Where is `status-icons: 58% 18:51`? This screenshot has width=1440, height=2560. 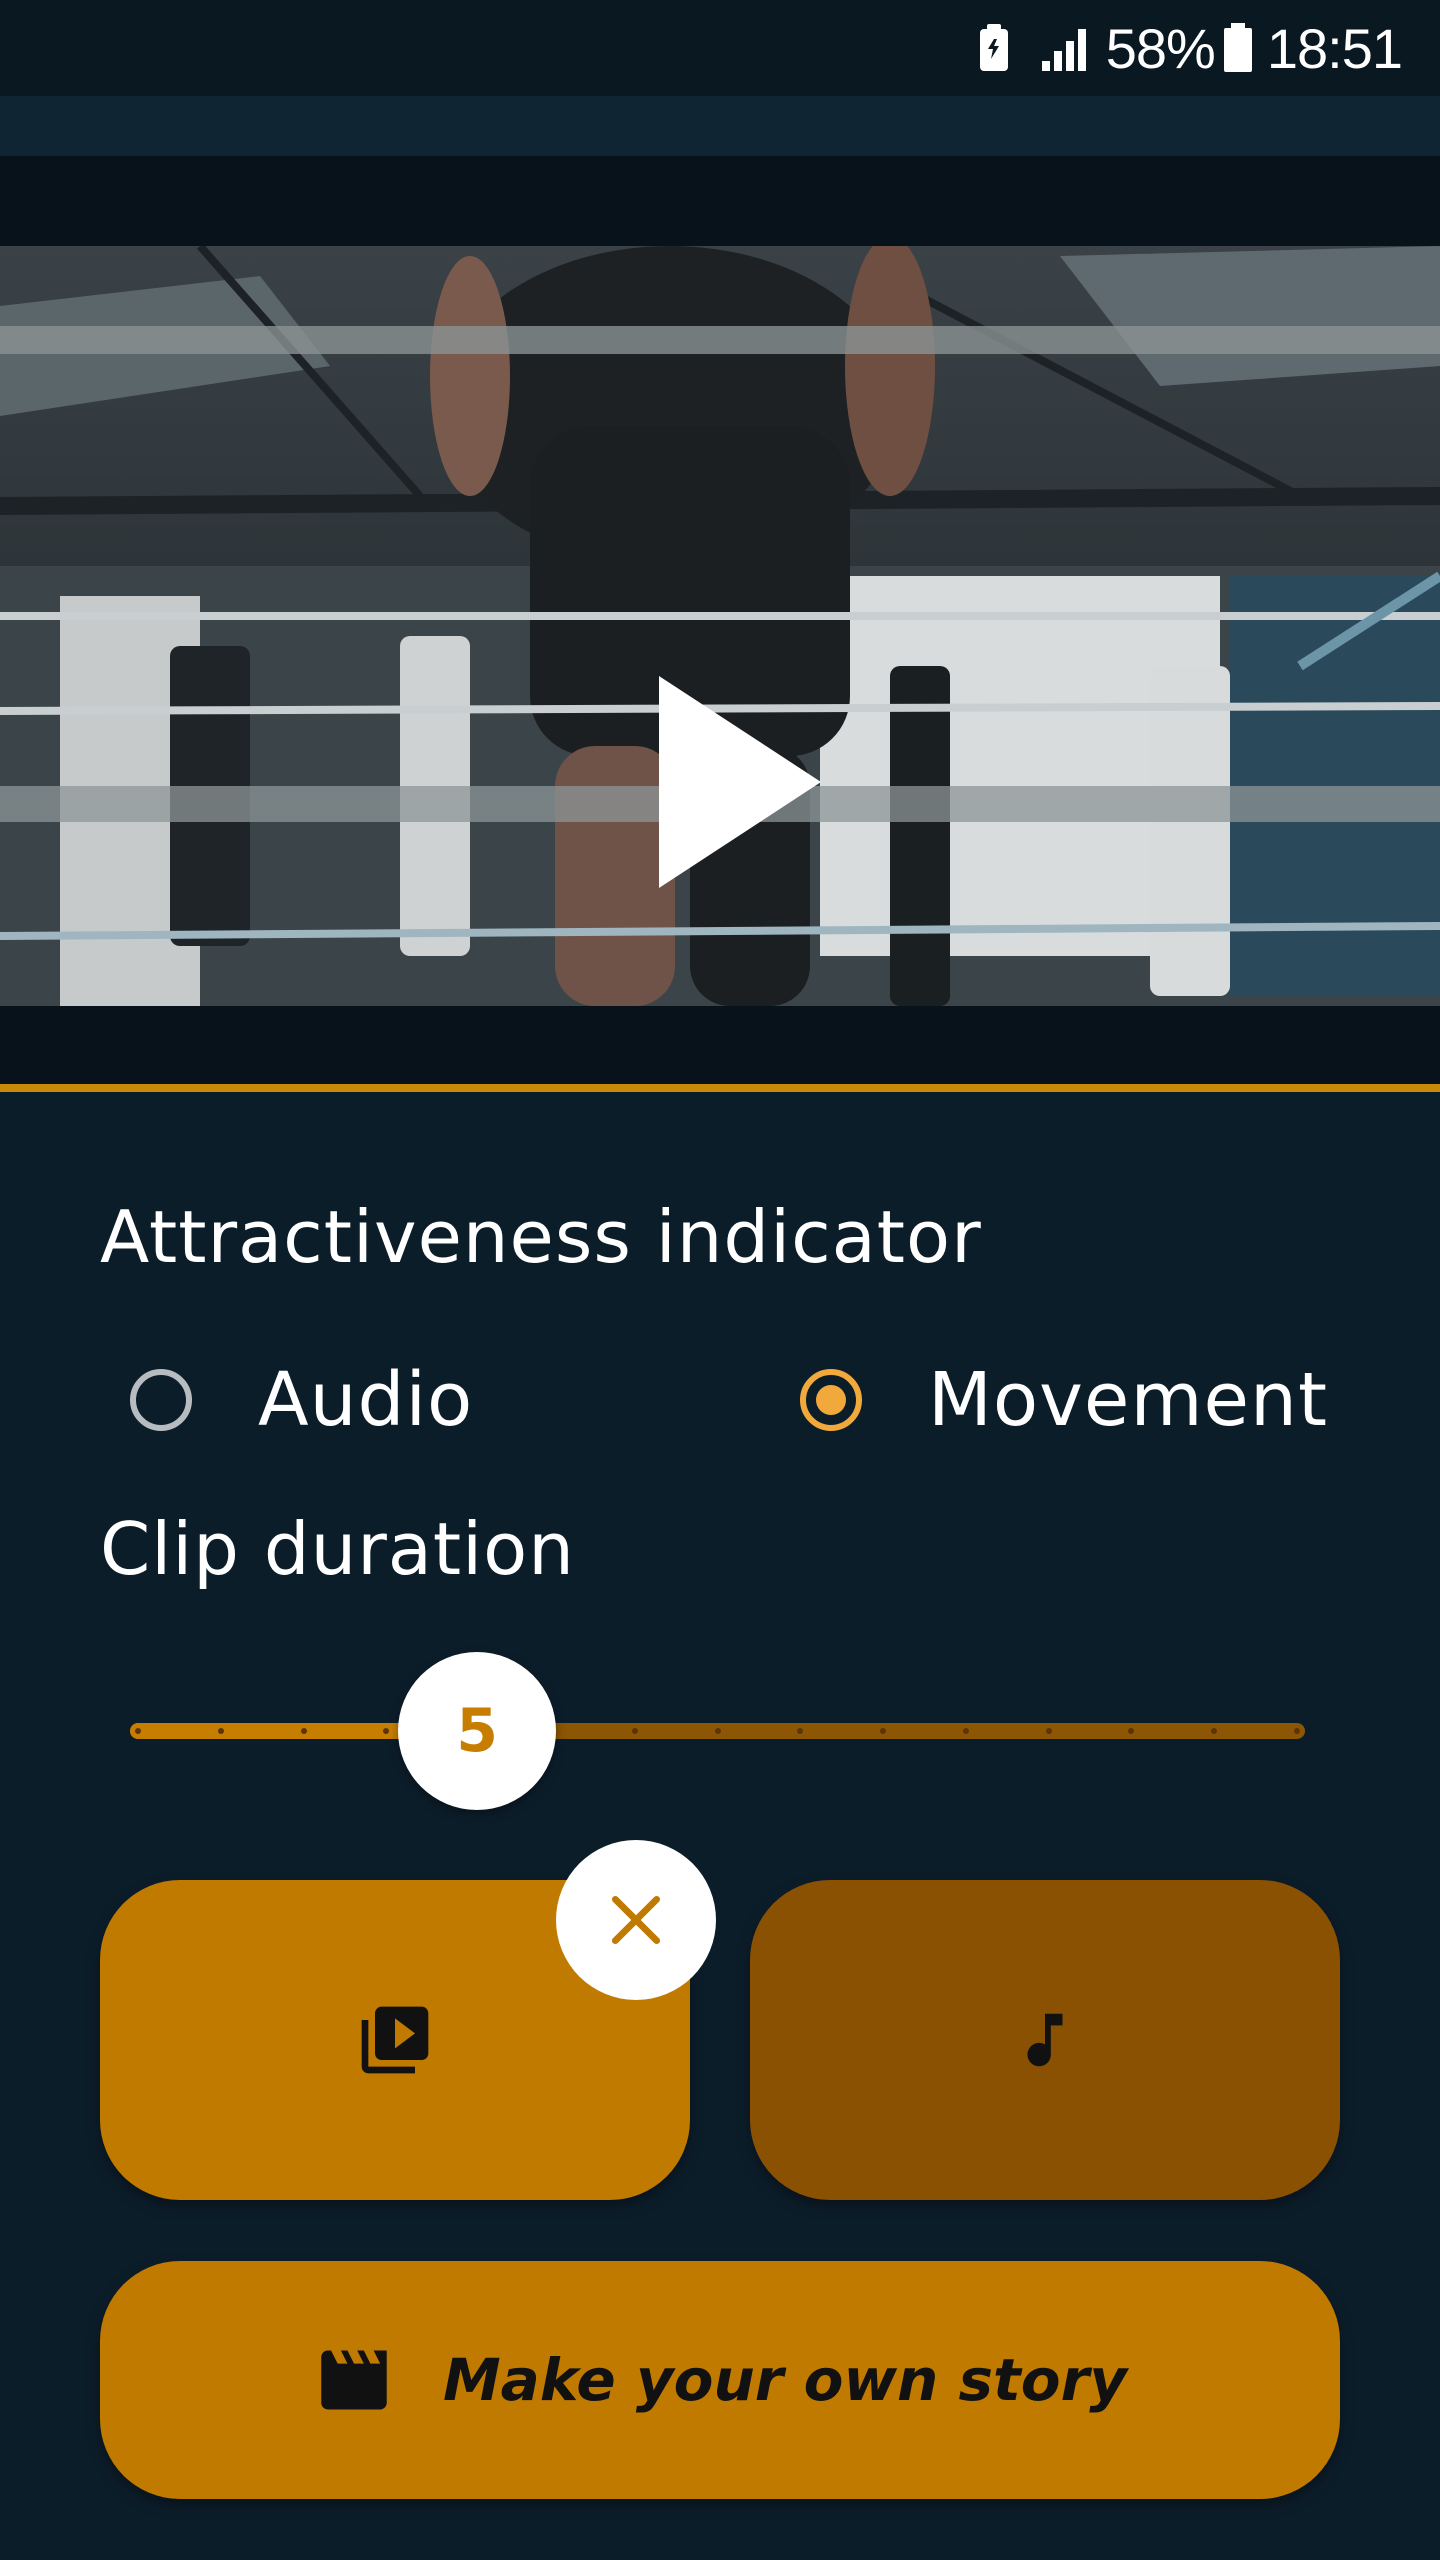 status-icons: 58% 18:51 is located at coordinates (1189, 48).